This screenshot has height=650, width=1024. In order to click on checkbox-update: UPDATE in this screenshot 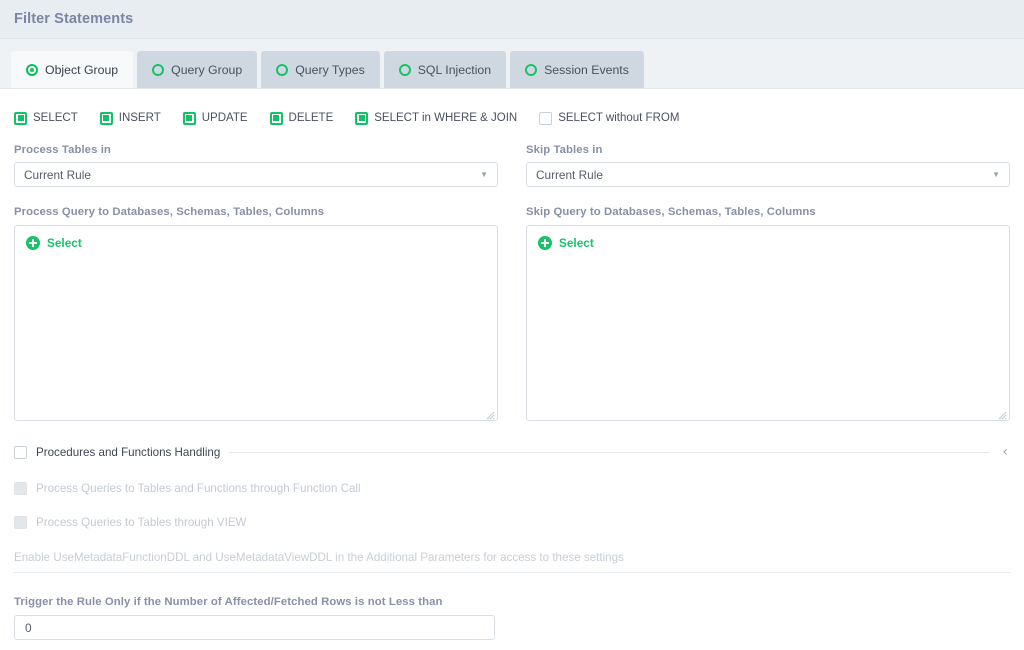, I will do `click(215, 118)`.